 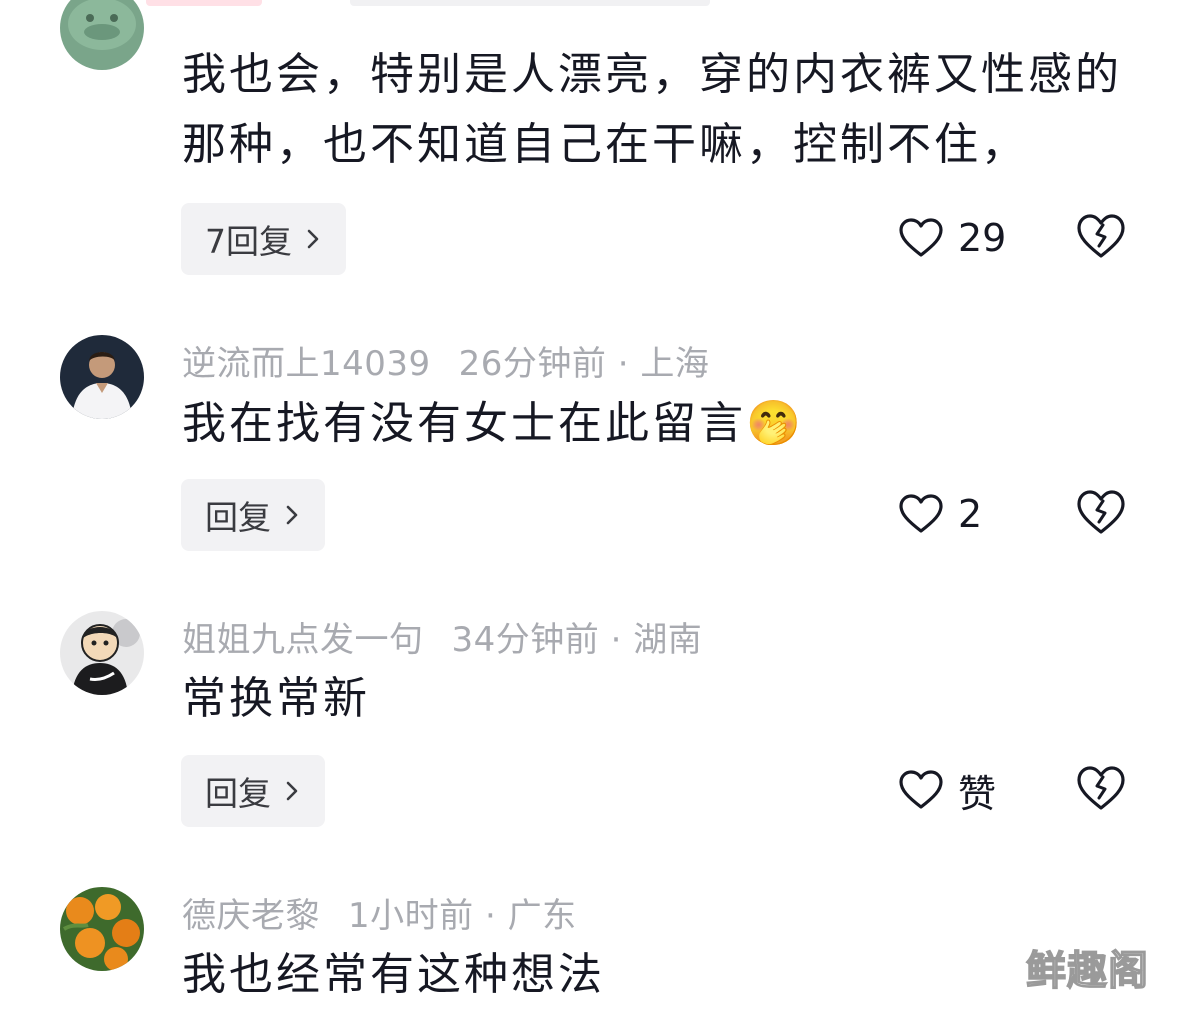 What do you see at coordinates (652, 109) in the screenshot?
I see `comment-text: 我也会，特别是人漂亮，穿的内衣裤又性感的那种，也不知道自己在干嘛，控制不住，` at bounding box center [652, 109].